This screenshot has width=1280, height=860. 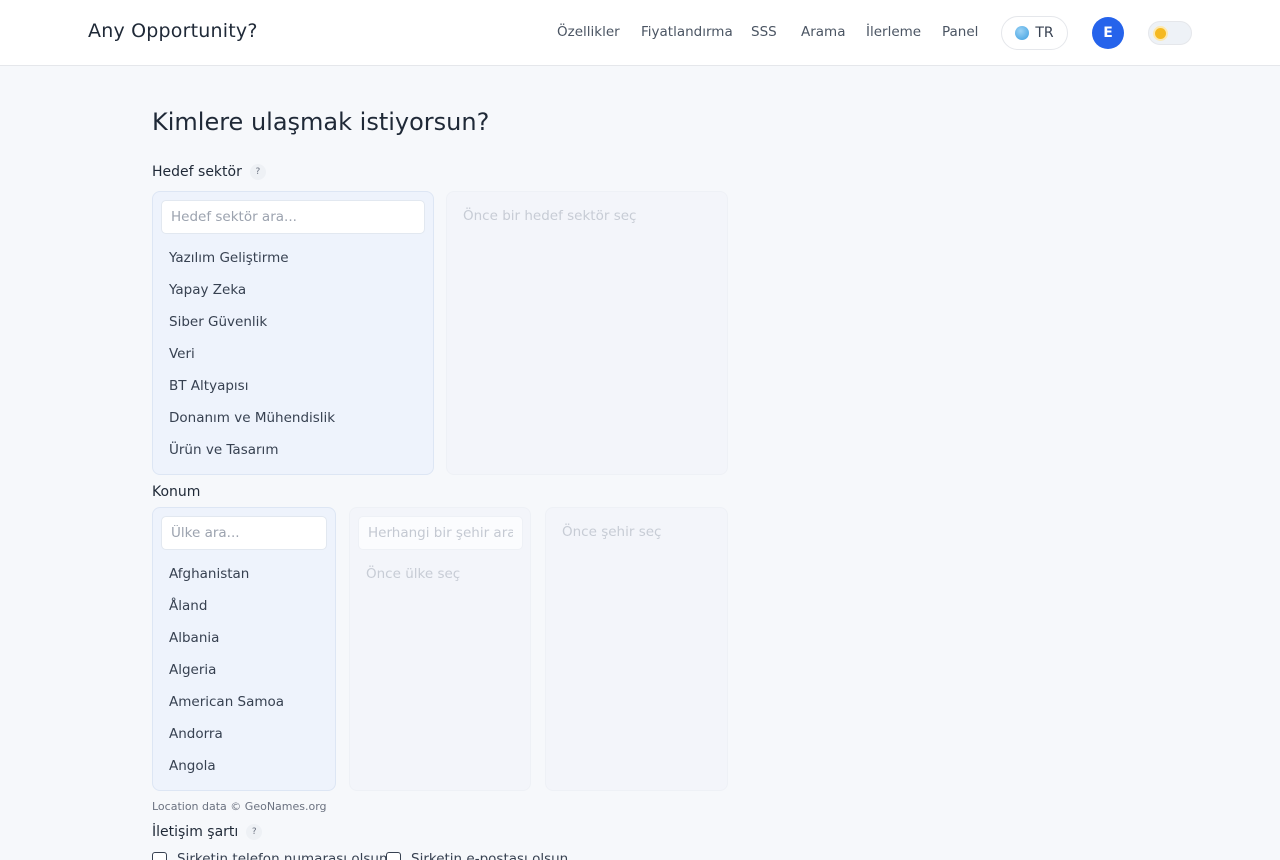 I want to click on district-panel: Önce şehir seç, so click(x=636, y=649).